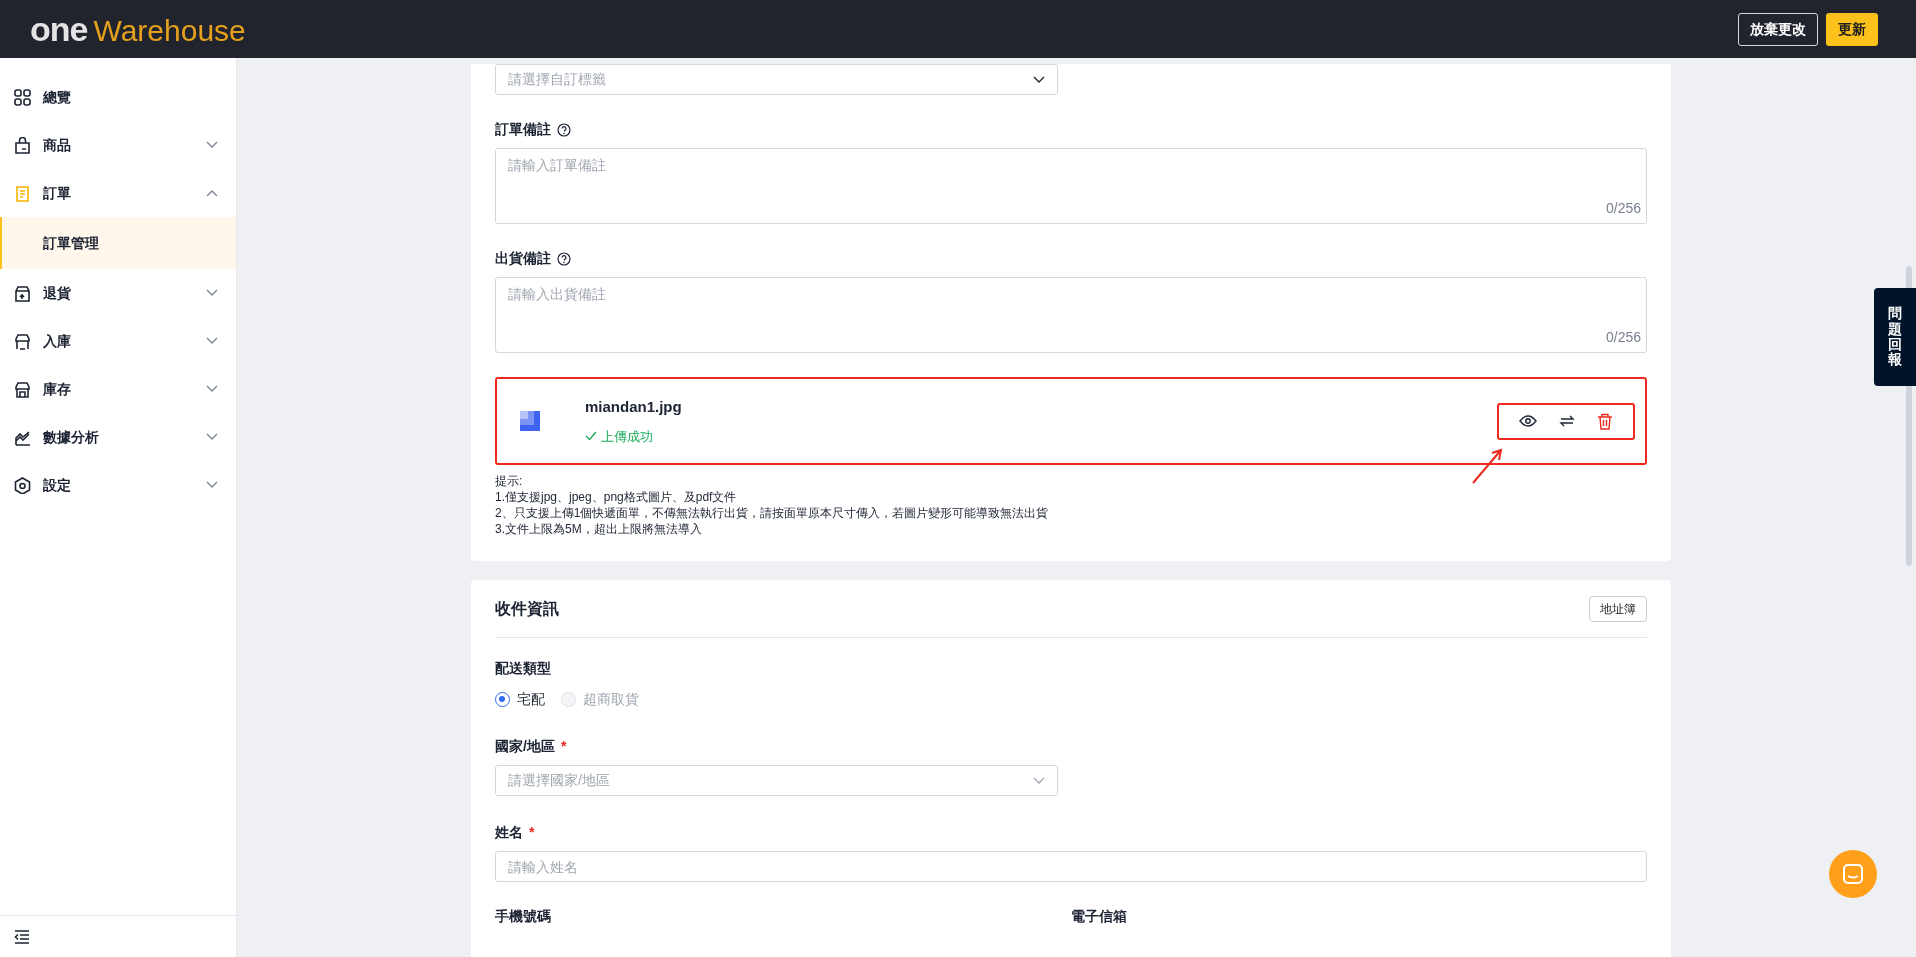 This screenshot has height=957, width=1916. What do you see at coordinates (509, 481) in the screenshot?
I see `hint-text: 提示:` at bounding box center [509, 481].